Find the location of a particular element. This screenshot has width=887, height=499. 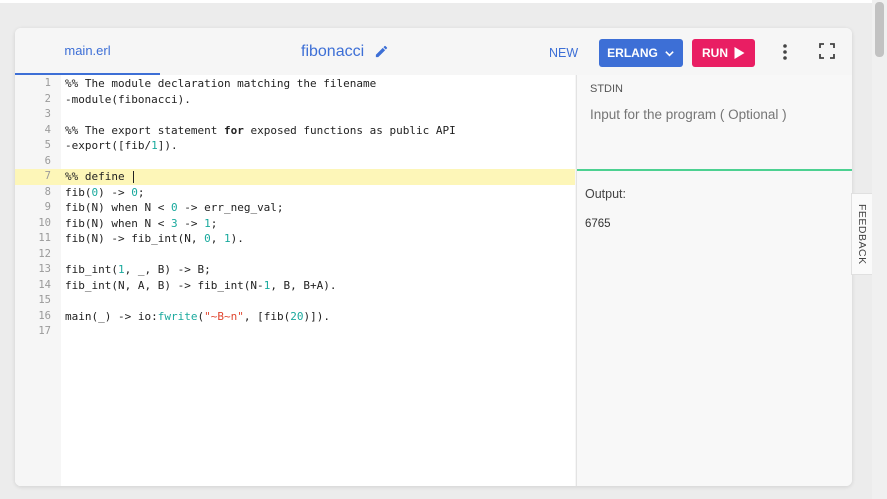

toolbar: main.erl fibonacci NEW ERLANG RUN is located at coordinates (433, 51).